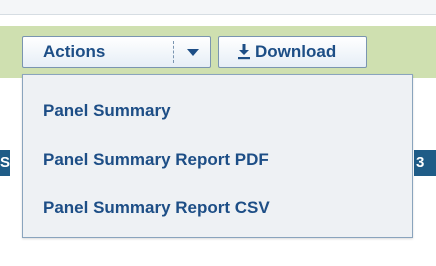  Describe the element at coordinates (173, 52) in the screenshot. I see `split-divider` at that location.